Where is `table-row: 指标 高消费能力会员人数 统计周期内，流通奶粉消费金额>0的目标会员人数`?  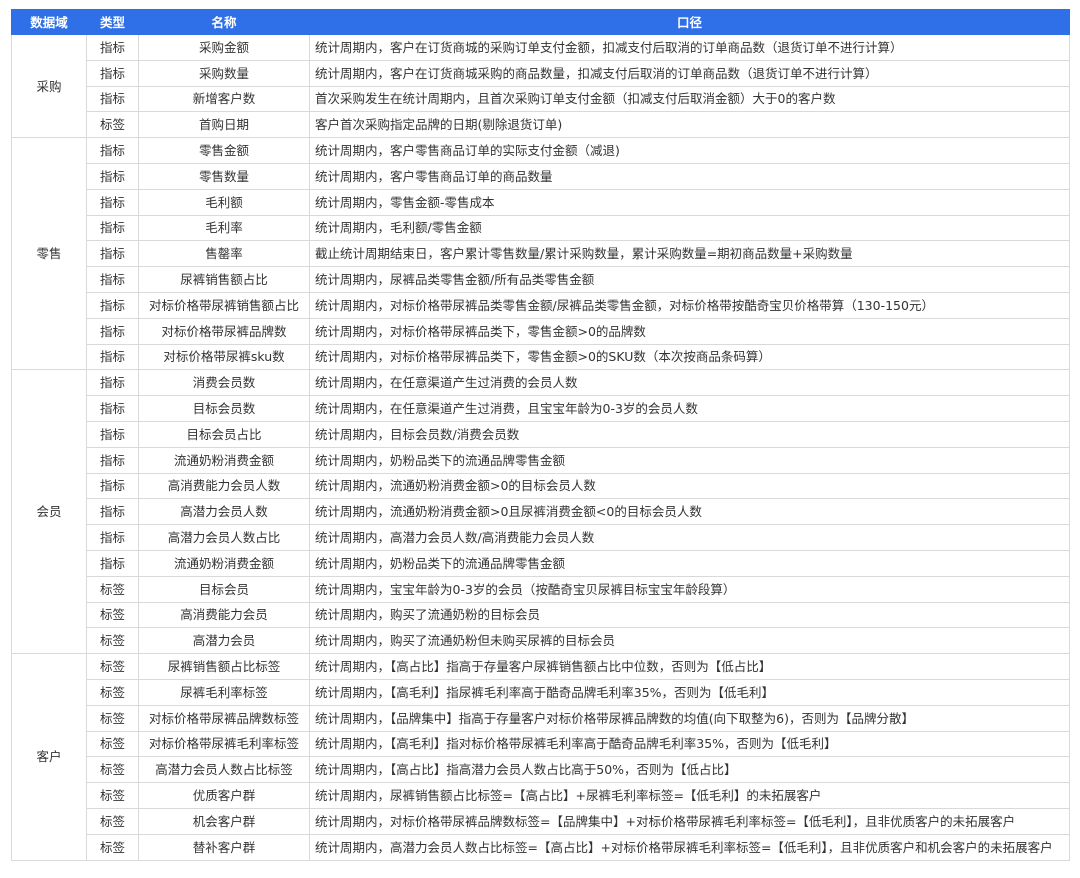
table-row: 指标 高消费能力会员人数 统计周期内，流通奶粉消费金额>0的目标会员人数 is located at coordinates (541, 486).